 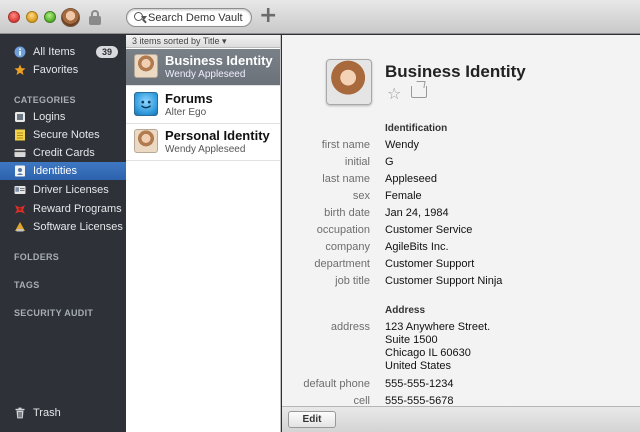 What do you see at coordinates (350, 327) in the screenshot?
I see `field-label: address` at bounding box center [350, 327].